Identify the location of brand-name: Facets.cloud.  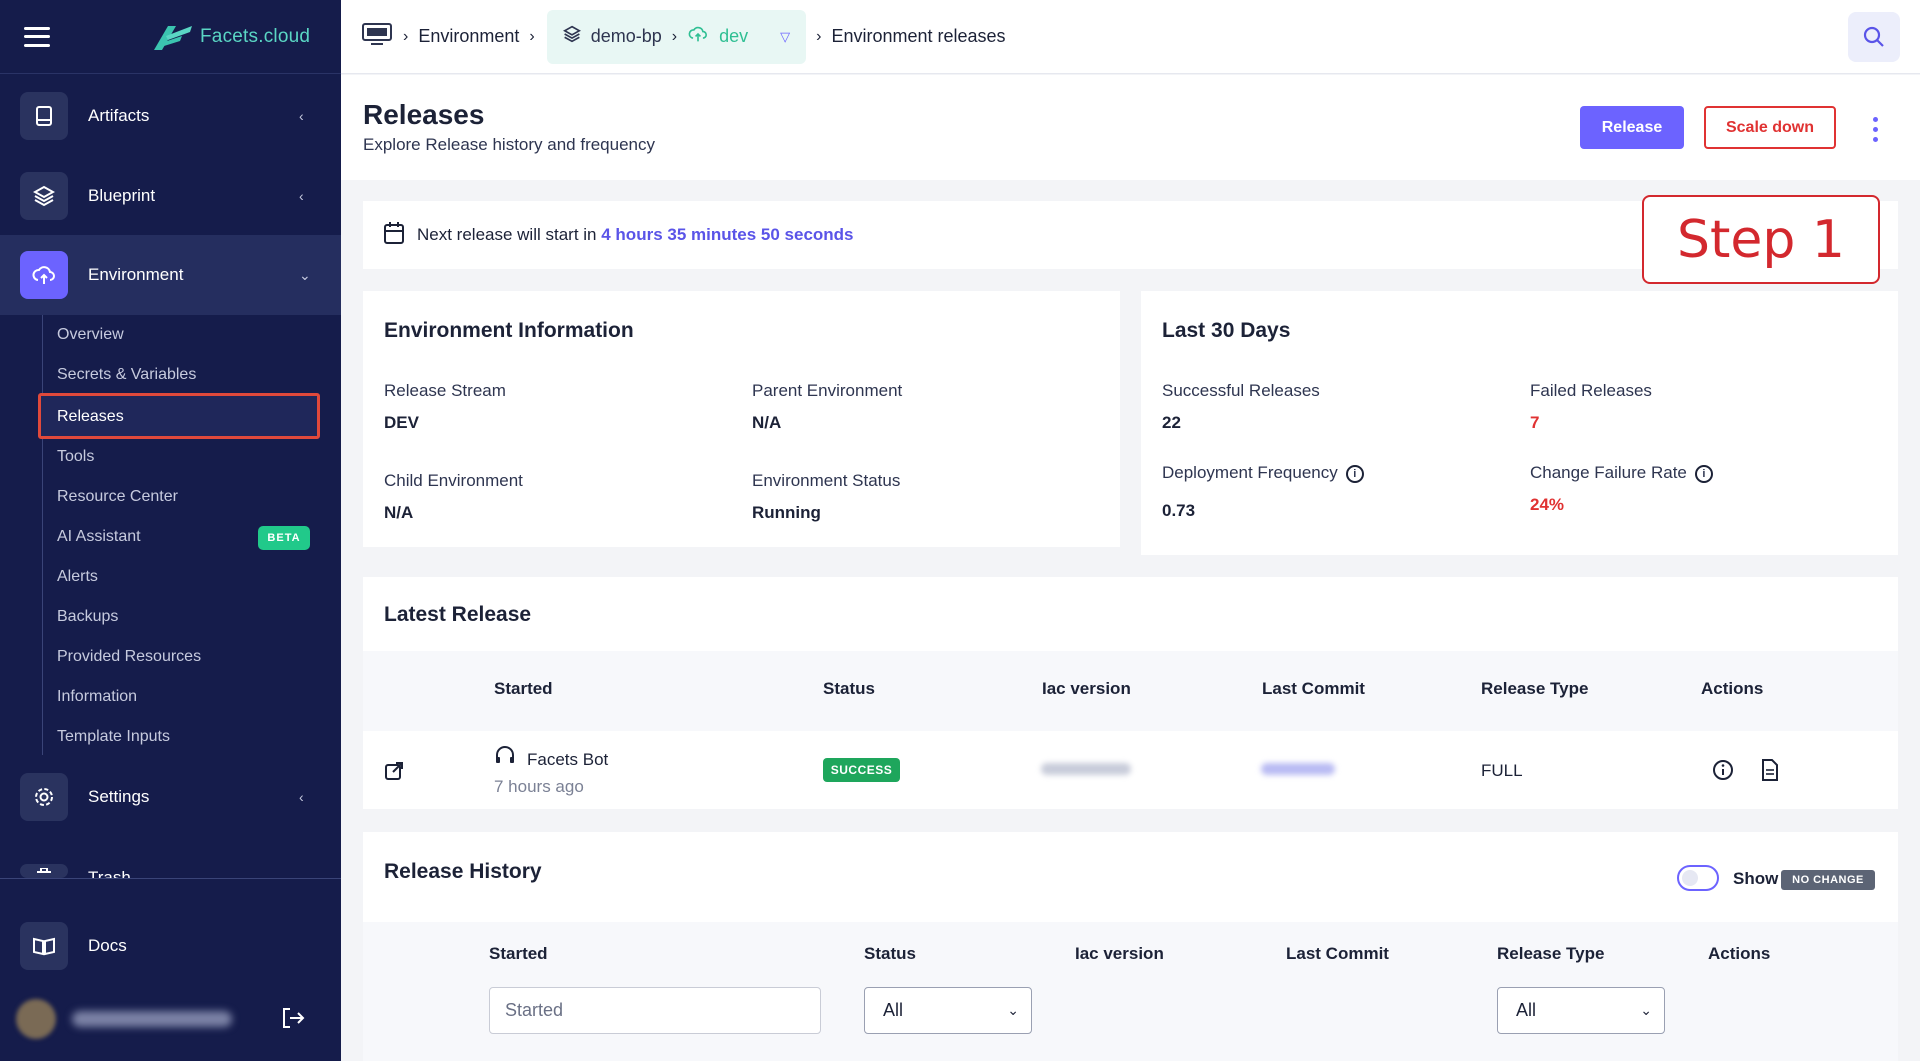
(255, 36).